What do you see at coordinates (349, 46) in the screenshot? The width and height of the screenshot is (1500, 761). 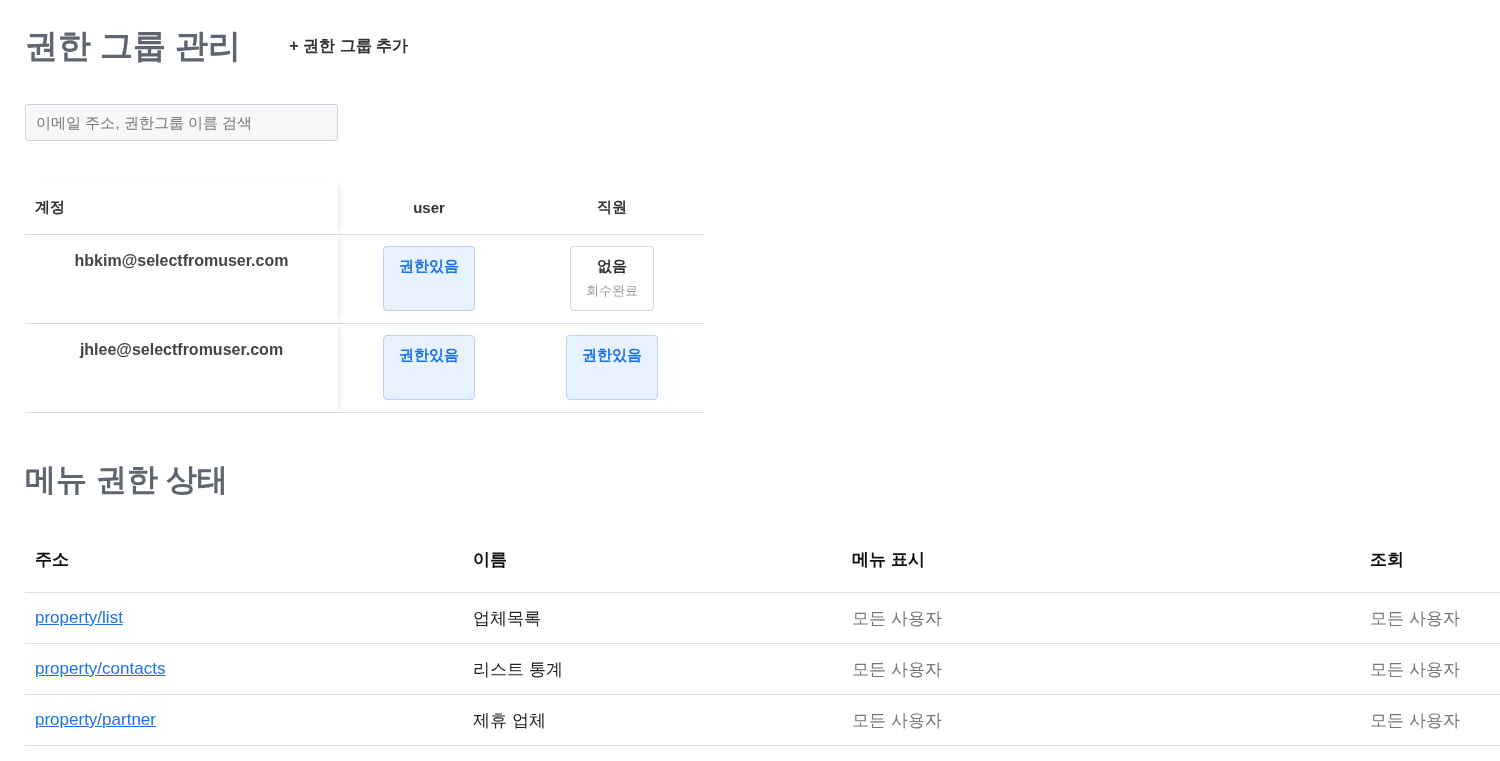 I see `add-group-button: + 권한 그룹 추가` at bounding box center [349, 46].